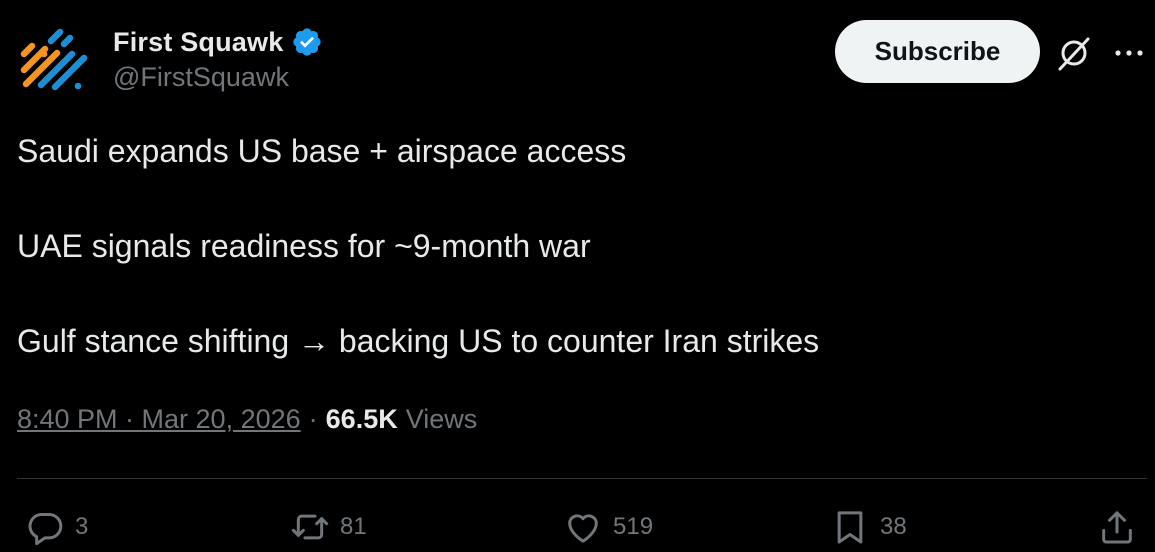  Describe the element at coordinates (45, 529) in the screenshot. I see `reply-icon` at that location.